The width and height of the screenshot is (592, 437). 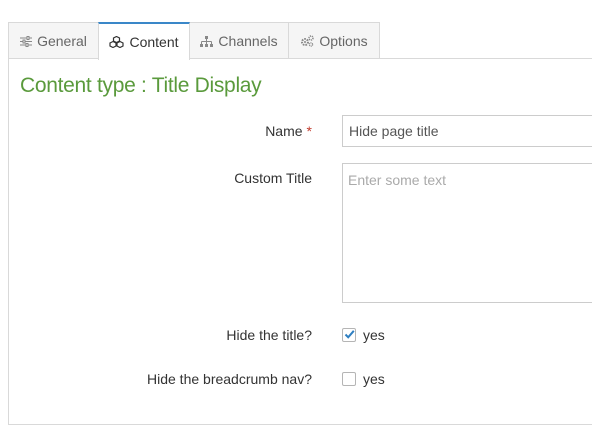 I want to click on tab-general: General, so click(x=53, y=40).